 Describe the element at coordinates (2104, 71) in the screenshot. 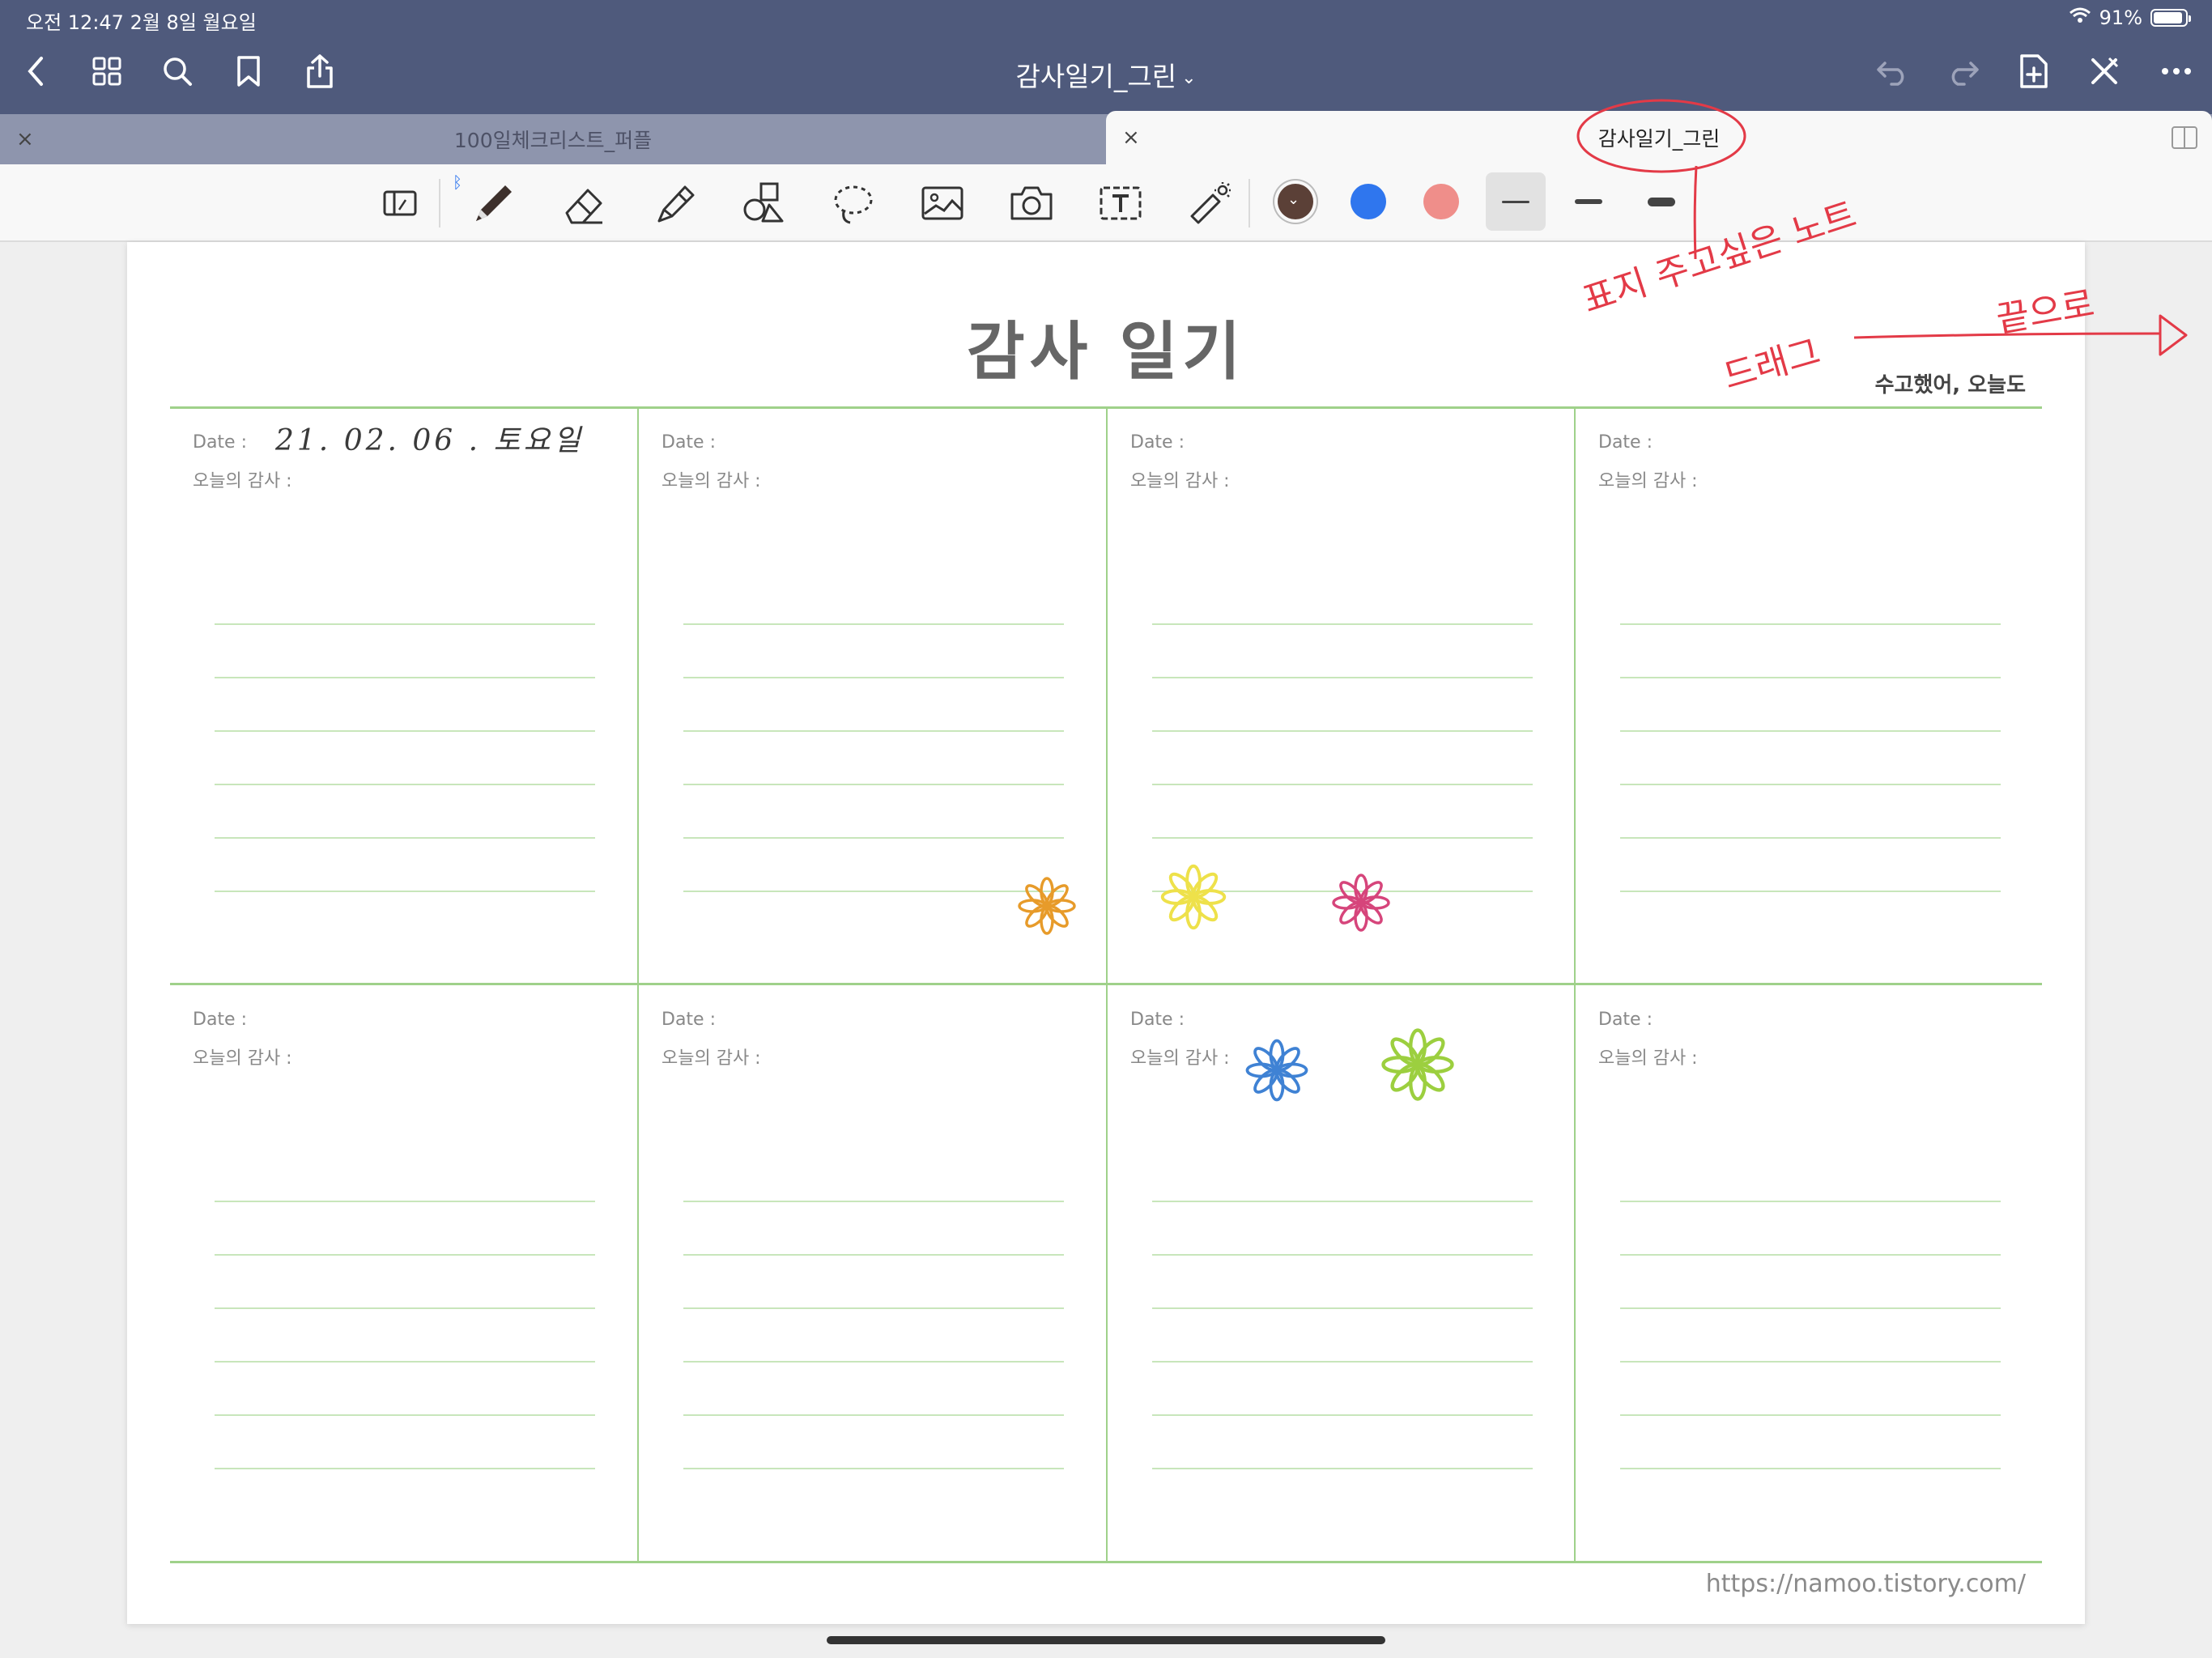

I see `close-pen-icon` at that location.